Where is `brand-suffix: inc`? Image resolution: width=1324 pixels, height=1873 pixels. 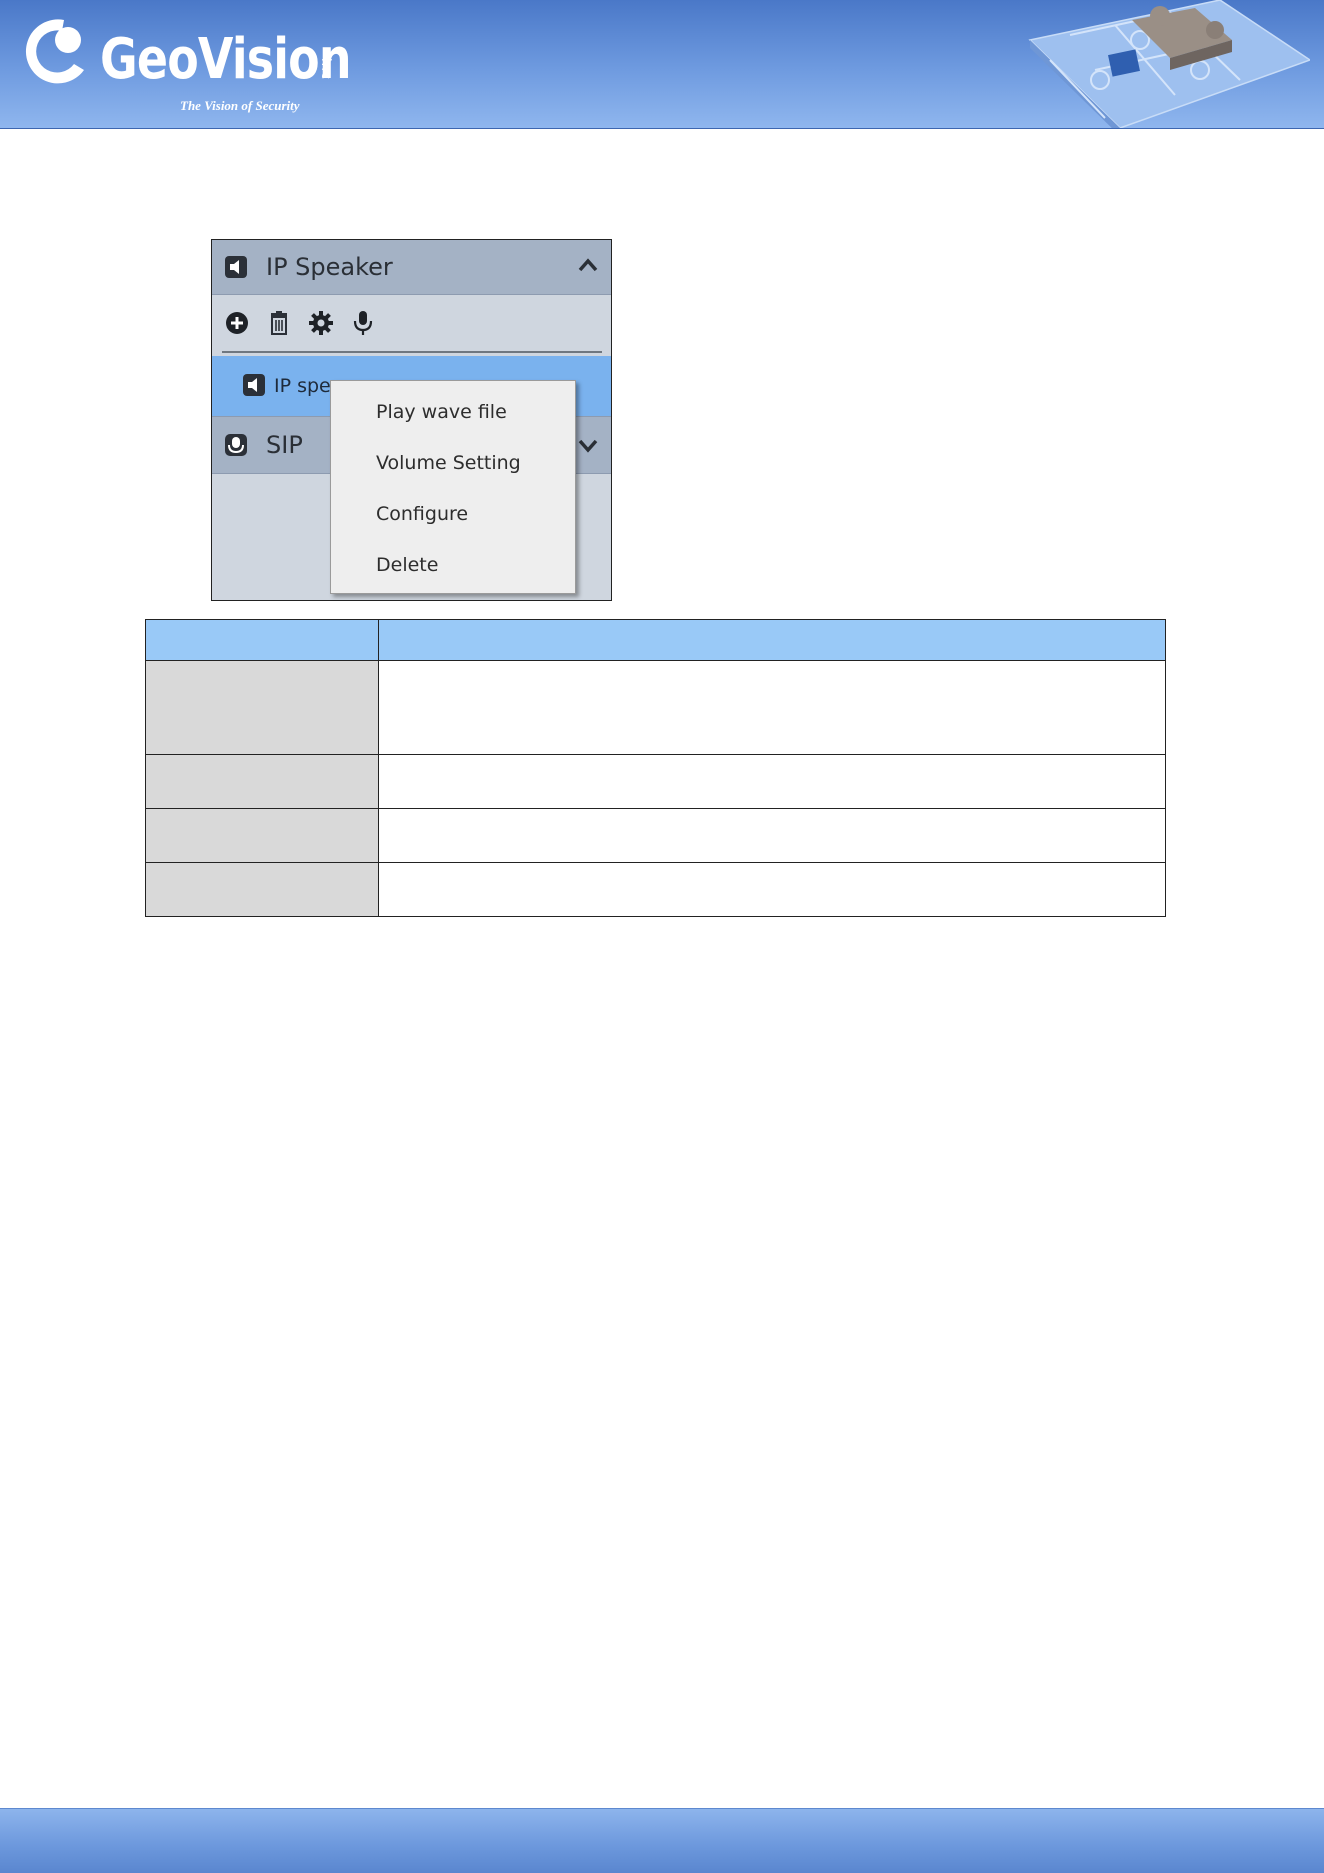
brand-suffix: inc is located at coordinates (325, 69).